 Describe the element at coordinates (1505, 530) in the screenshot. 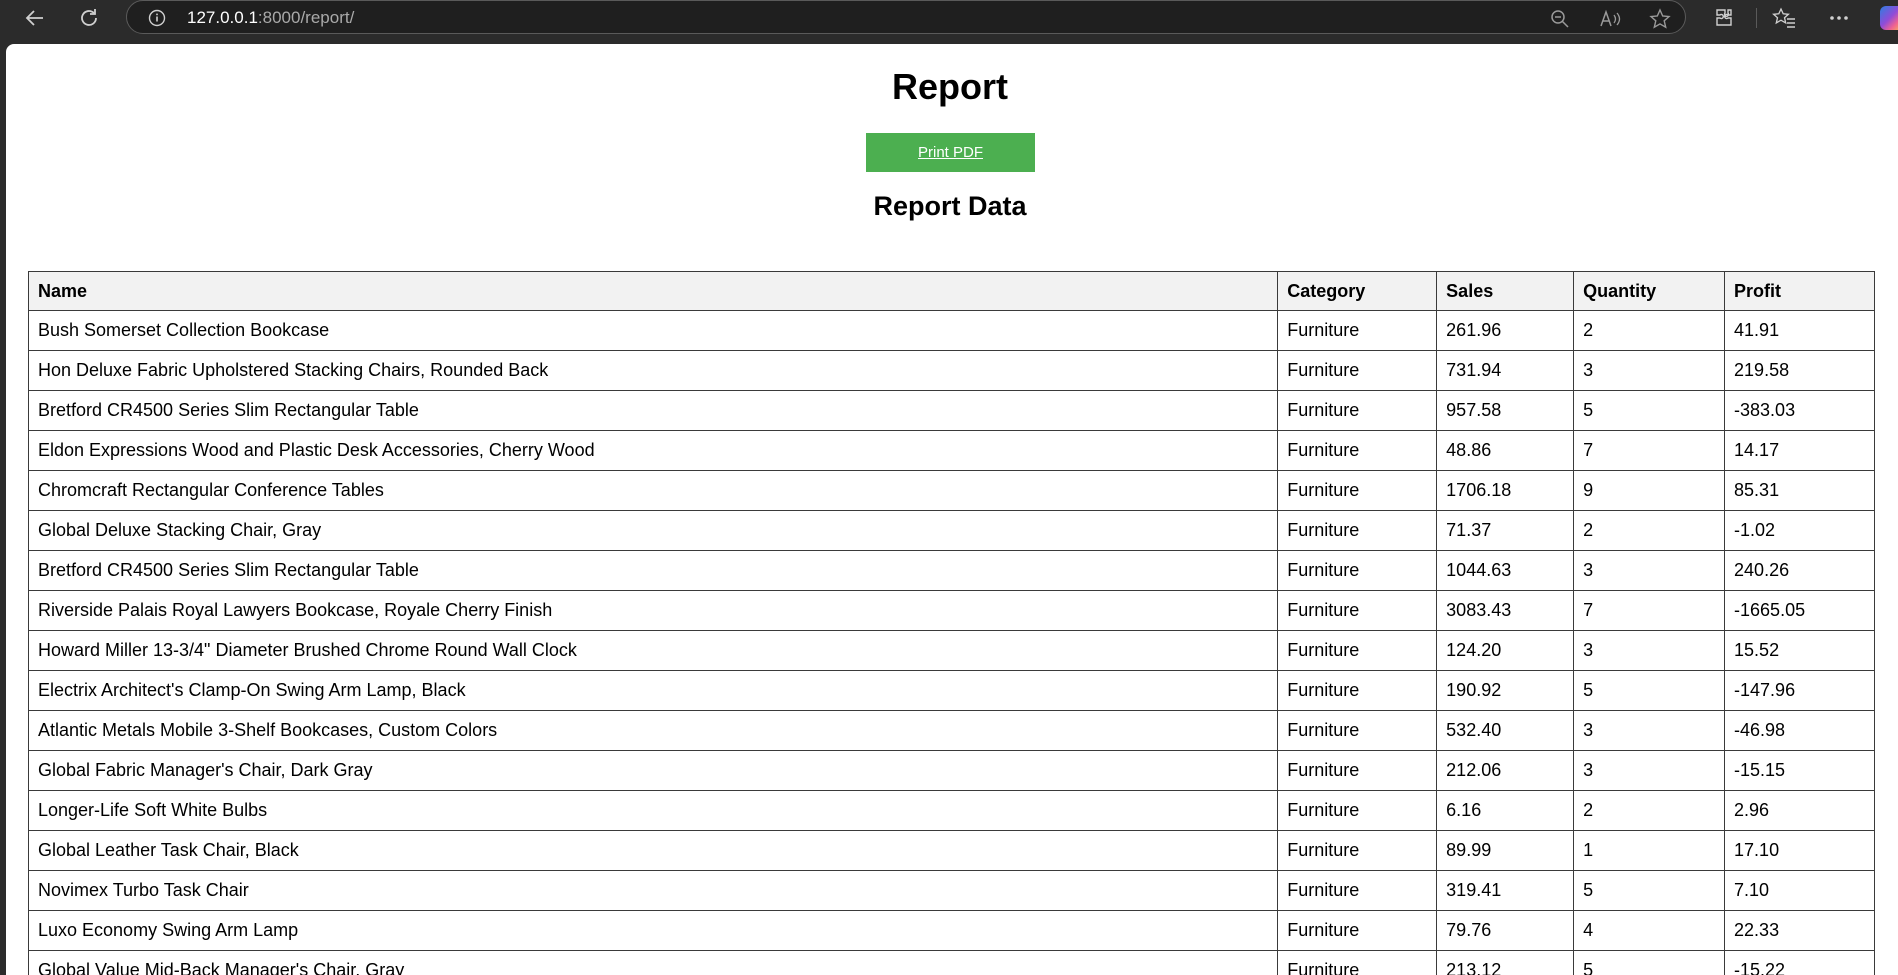

I see `cell-sales: 71.37` at that location.